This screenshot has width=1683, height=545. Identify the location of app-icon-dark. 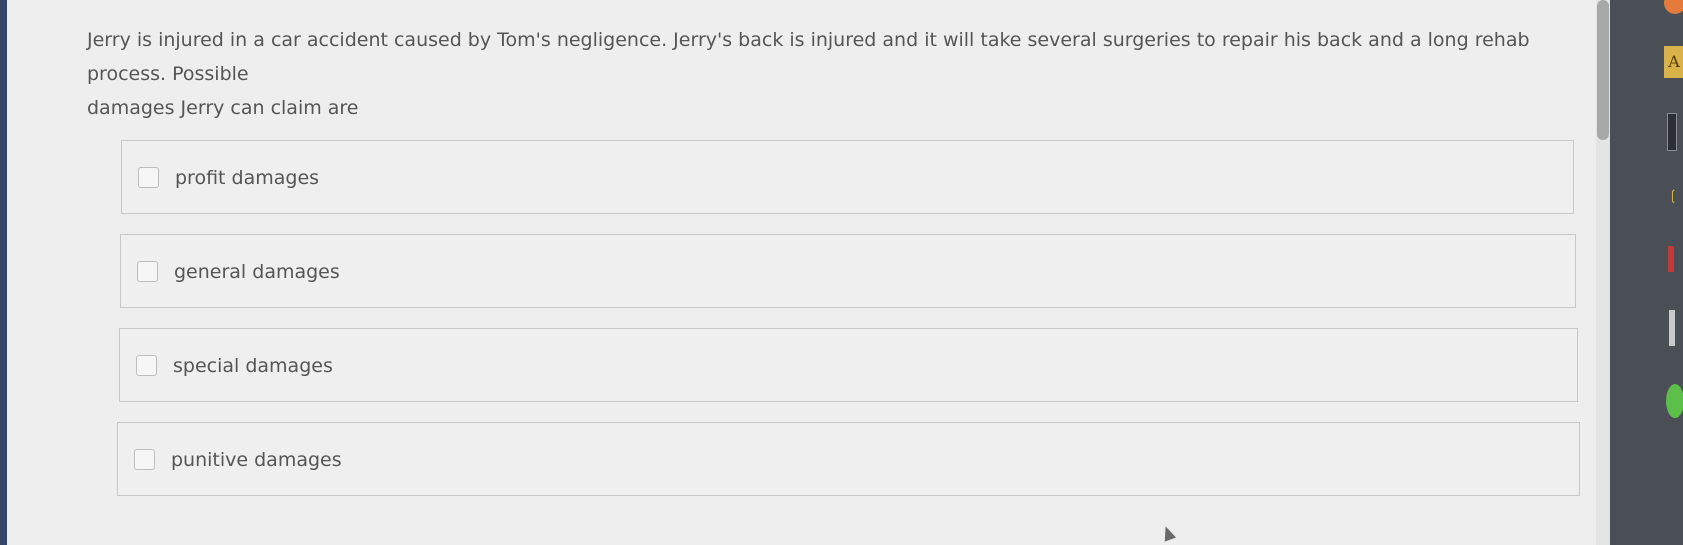
(1672, 132).